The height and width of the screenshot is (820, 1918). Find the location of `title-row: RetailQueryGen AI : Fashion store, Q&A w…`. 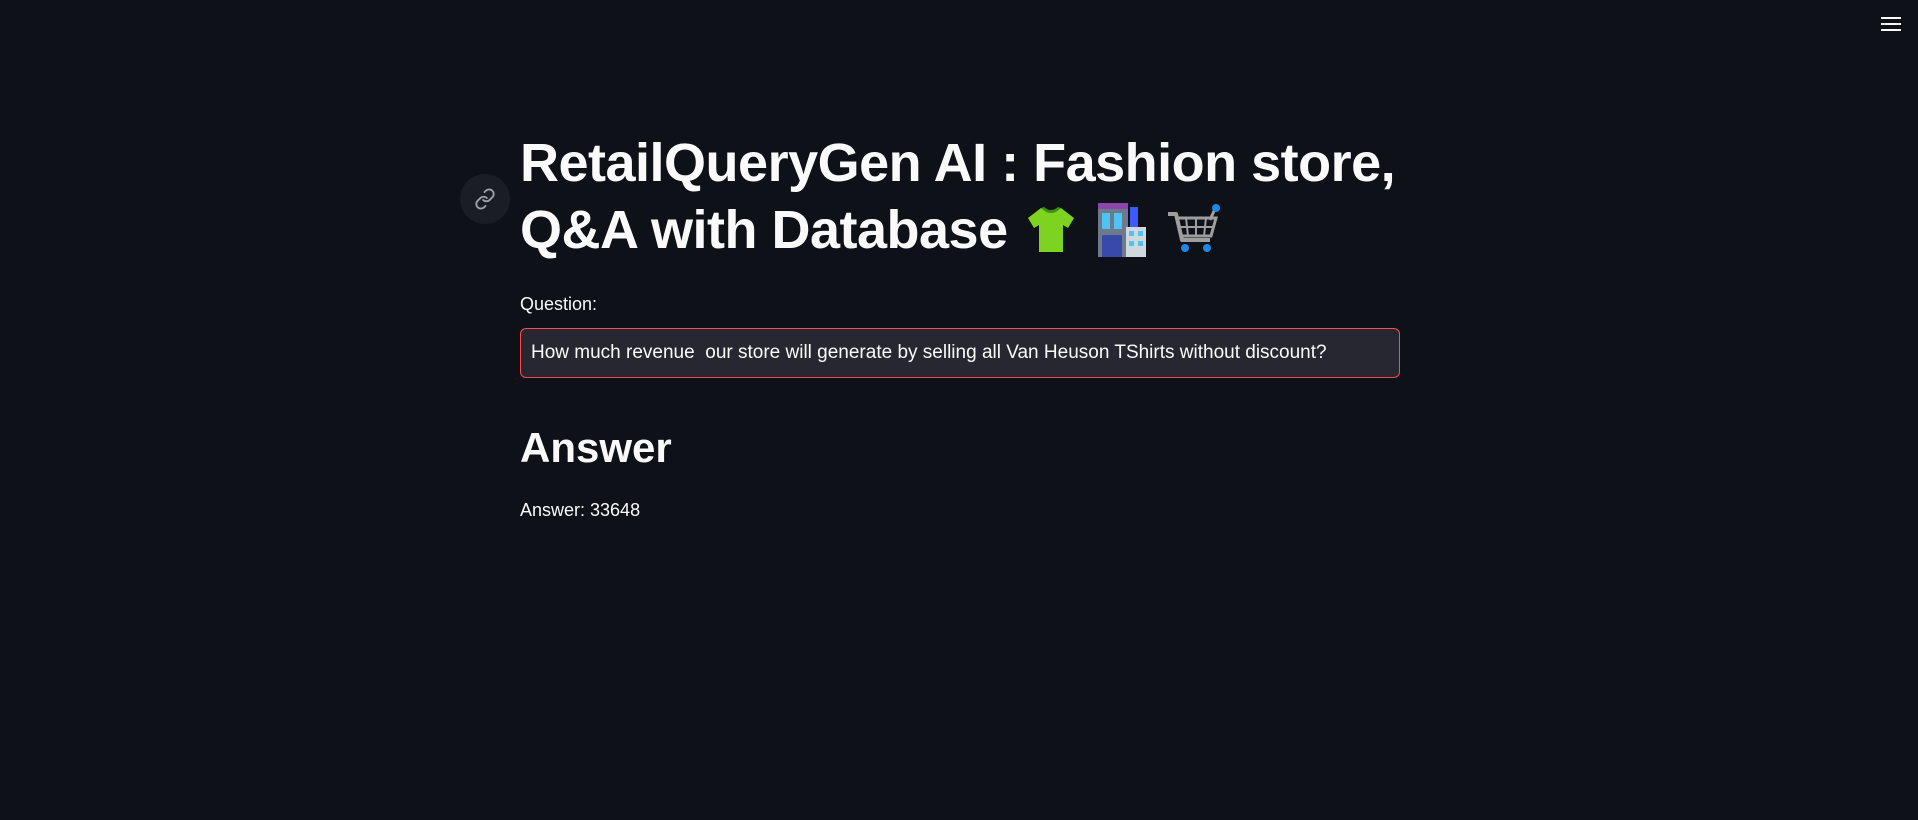

title-row: RetailQueryGen AI : Fashion store, Q&A w… is located at coordinates (930, 197).